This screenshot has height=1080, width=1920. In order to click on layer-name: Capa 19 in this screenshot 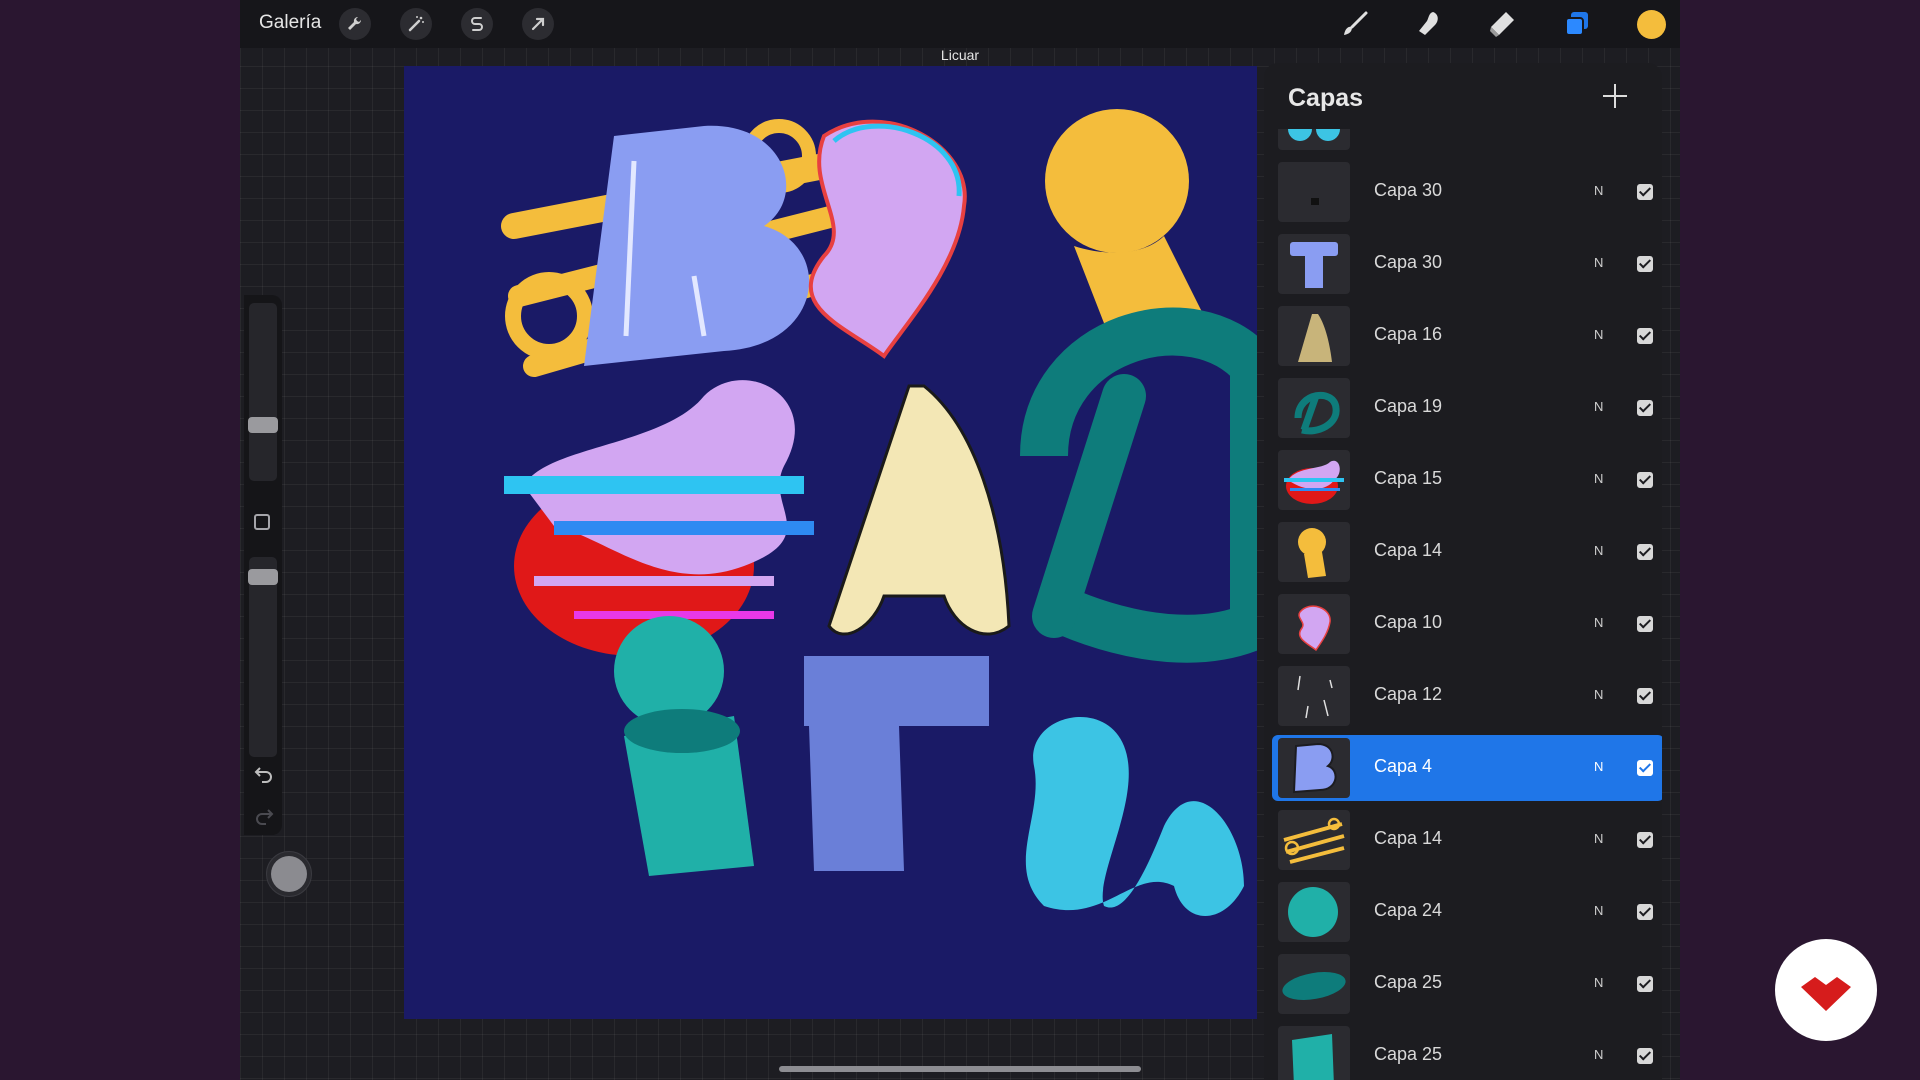, I will do `click(1408, 406)`.